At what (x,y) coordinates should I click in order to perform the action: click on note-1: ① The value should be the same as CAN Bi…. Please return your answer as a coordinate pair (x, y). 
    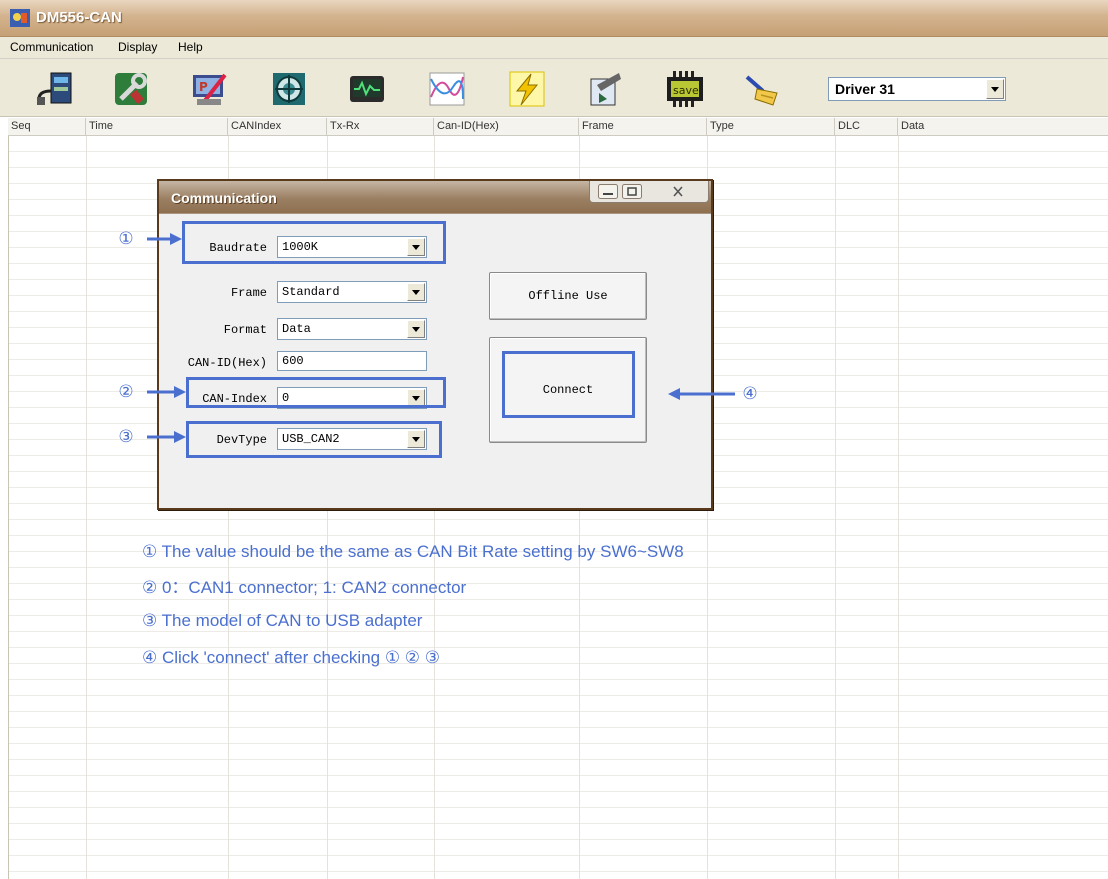
    Looking at the image, I should click on (413, 551).